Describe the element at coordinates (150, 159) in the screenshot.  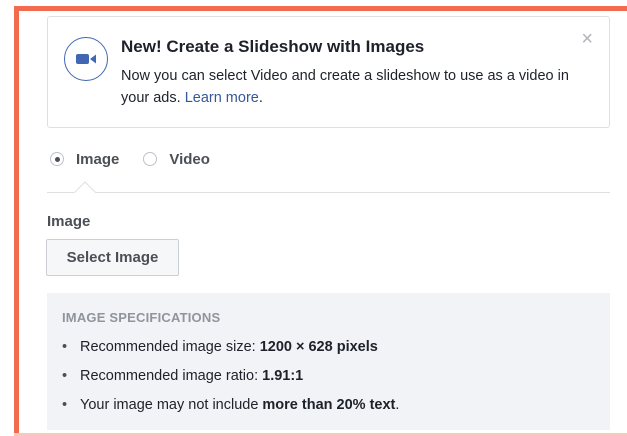
I see `radio-video` at that location.